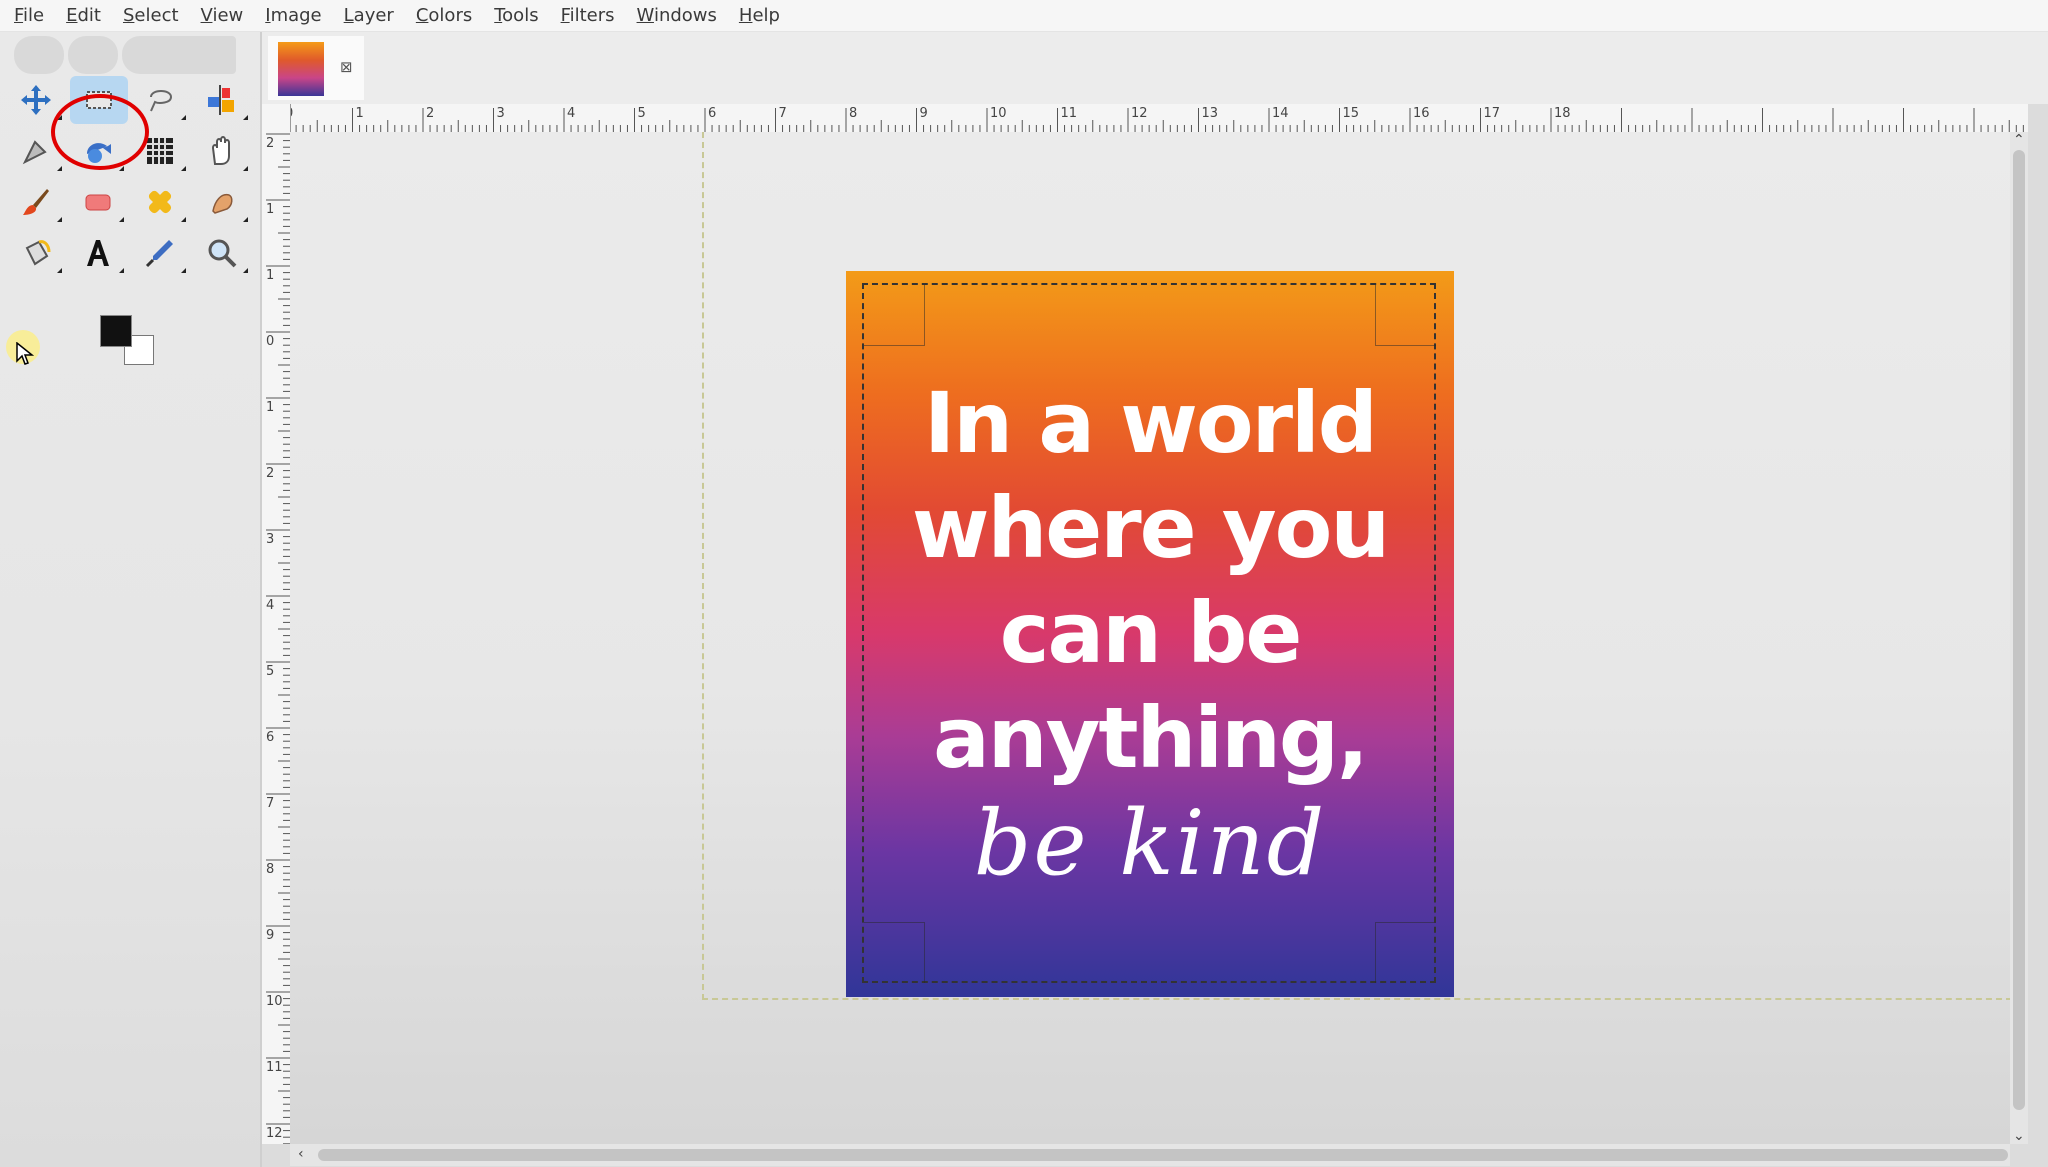 The image size is (2048, 1167). What do you see at coordinates (1421, 113) in the screenshot?
I see `ruler-label: 16` at bounding box center [1421, 113].